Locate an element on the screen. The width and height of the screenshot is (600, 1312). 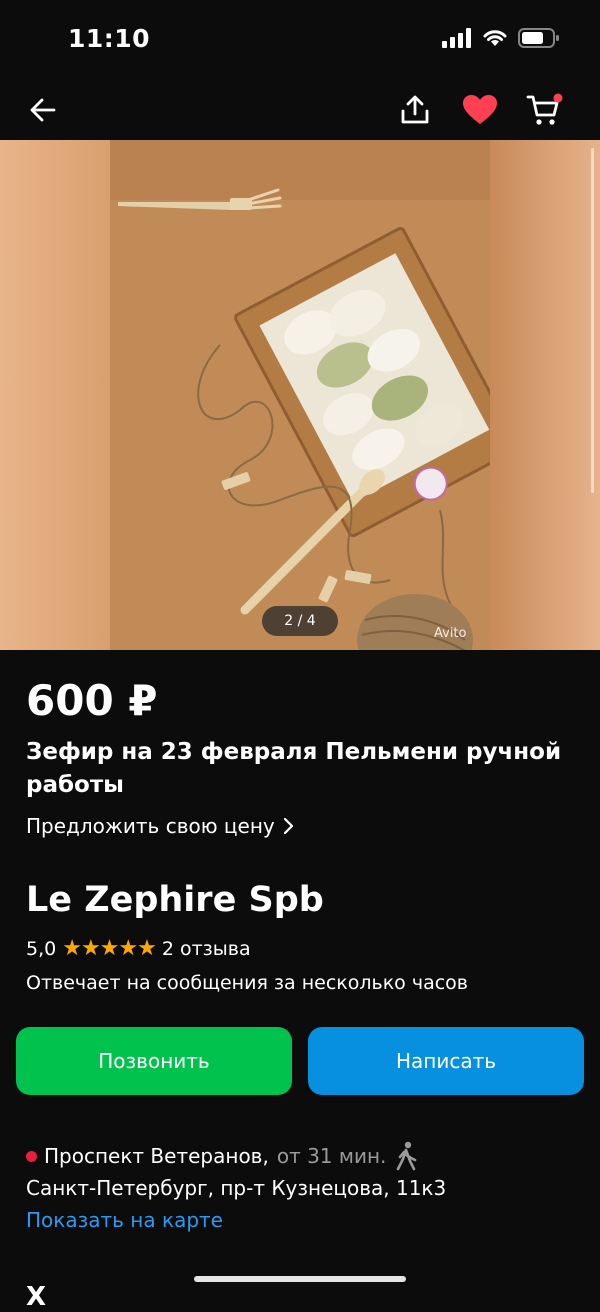
status-bar: 11:10 is located at coordinates (300, 40).